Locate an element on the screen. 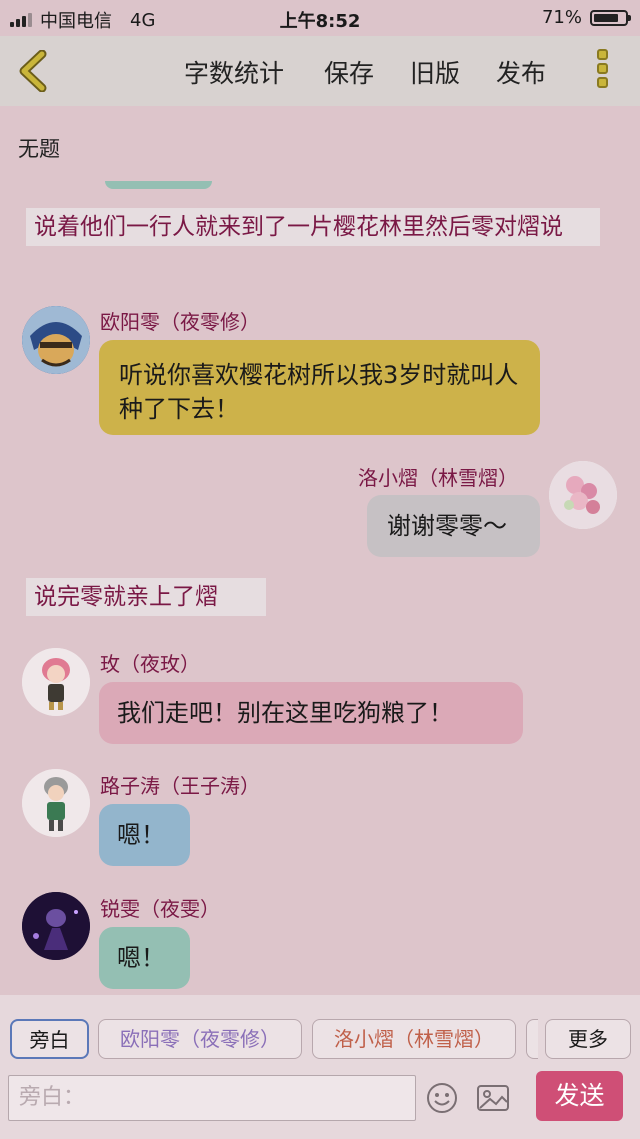 This screenshot has height=1139, width=640. character-avatar-icon is located at coordinates (56, 340).